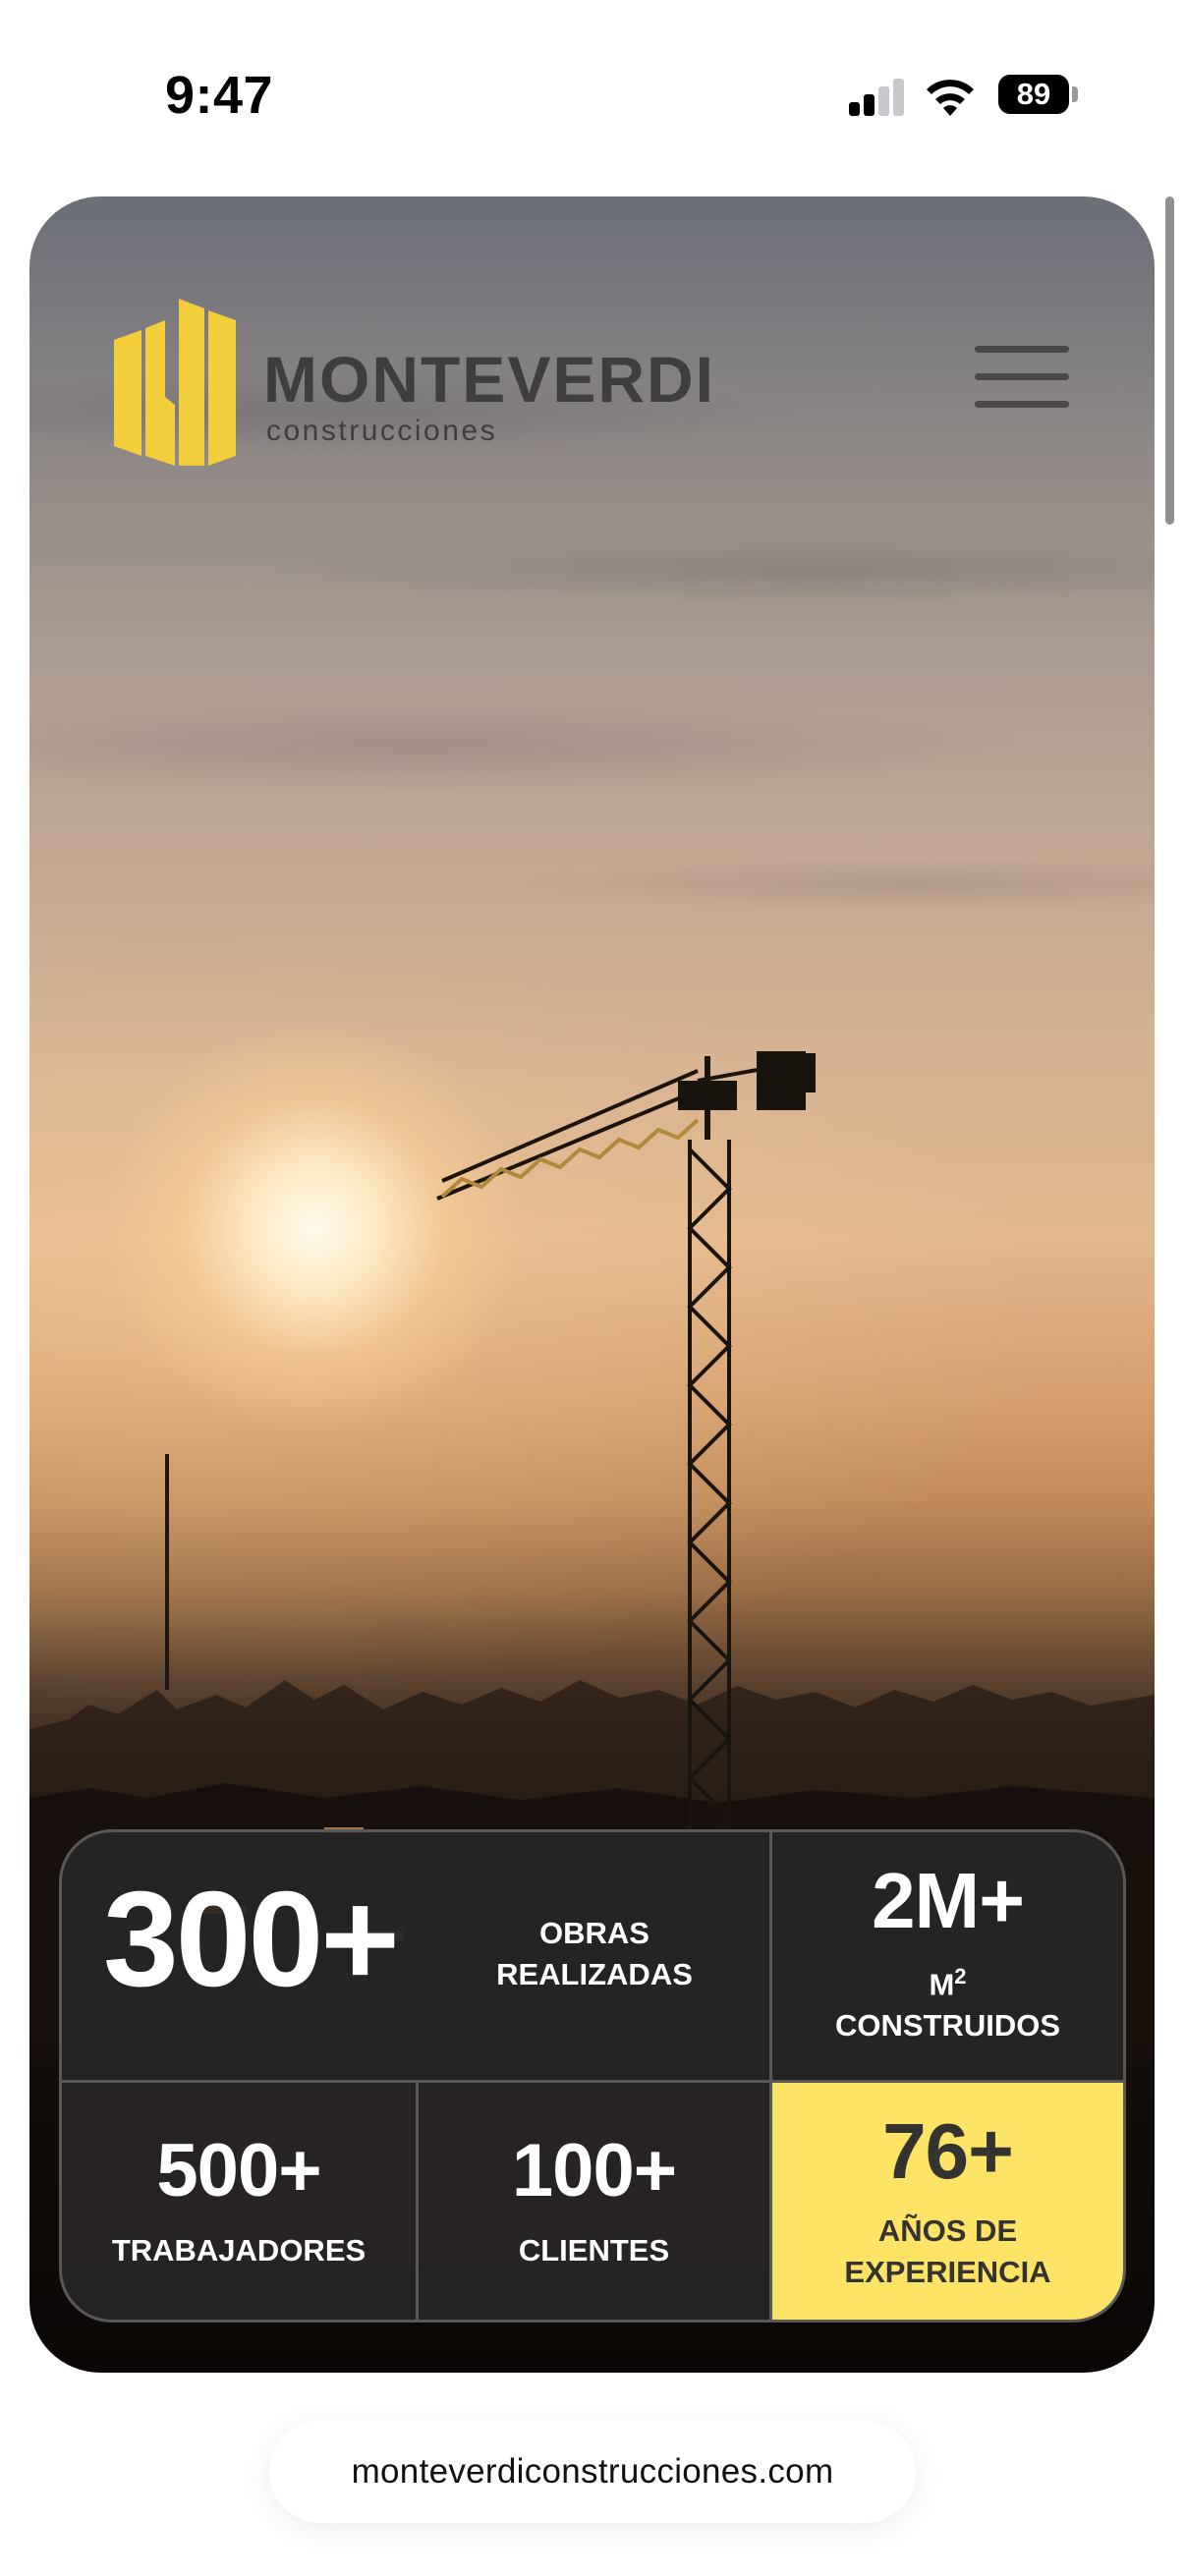 This screenshot has height=2576, width=1185. What do you see at coordinates (239, 2250) in the screenshot?
I see `stat-label: TRABAJADORES` at bounding box center [239, 2250].